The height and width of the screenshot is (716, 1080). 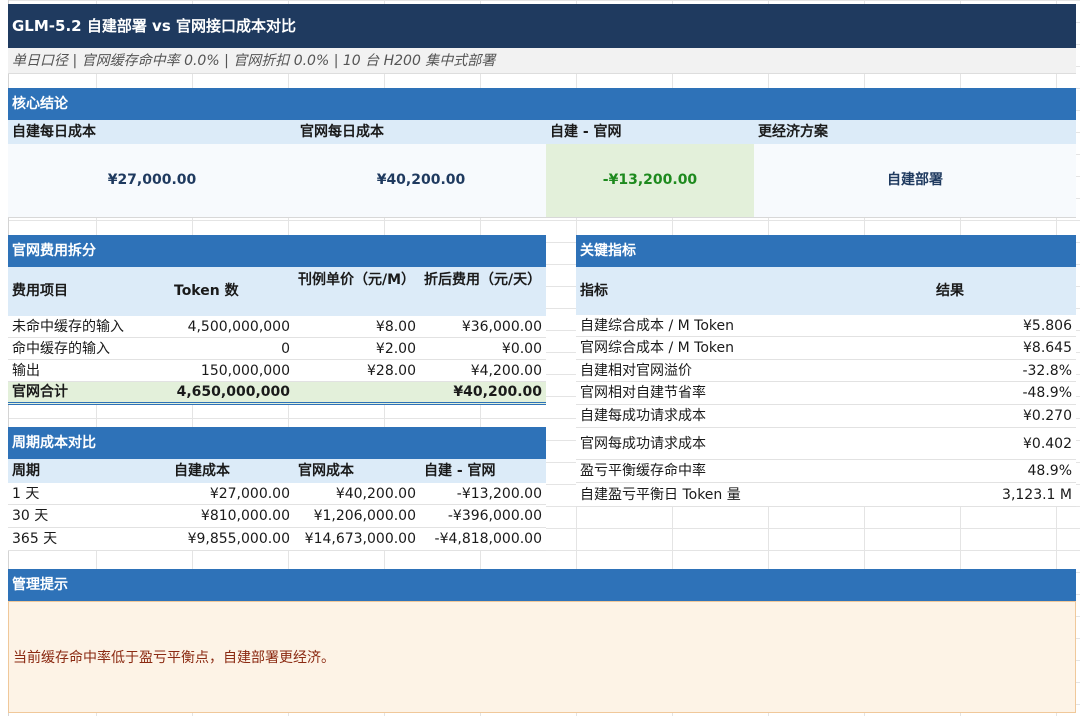 What do you see at coordinates (68, 327) in the screenshot?
I see `fee-item-name: 未命中缓存的输入` at bounding box center [68, 327].